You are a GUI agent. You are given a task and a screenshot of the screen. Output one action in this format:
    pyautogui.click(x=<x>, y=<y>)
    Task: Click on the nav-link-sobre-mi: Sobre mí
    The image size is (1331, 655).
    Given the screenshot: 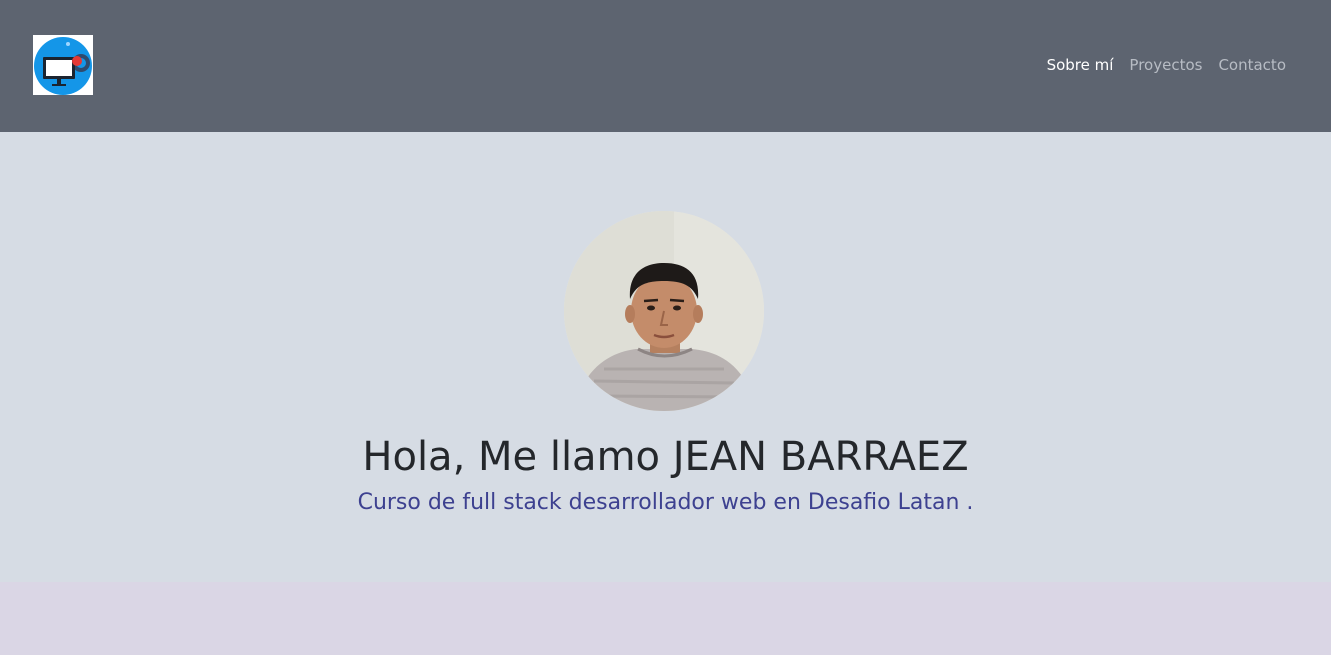 What is the action you would take?
    pyautogui.click(x=1080, y=65)
    